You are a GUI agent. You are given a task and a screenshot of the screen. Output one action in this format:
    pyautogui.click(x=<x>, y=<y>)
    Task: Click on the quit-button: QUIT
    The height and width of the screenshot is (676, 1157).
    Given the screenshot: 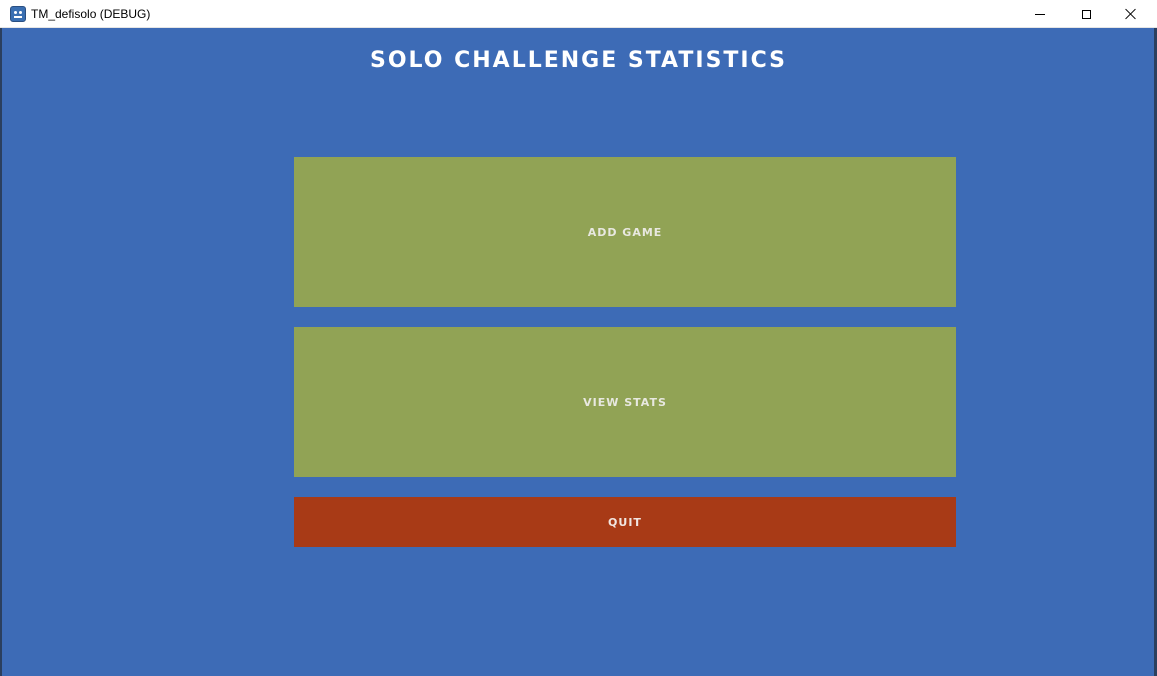 What is the action you would take?
    pyautogui.click(x=625, y=522)
    